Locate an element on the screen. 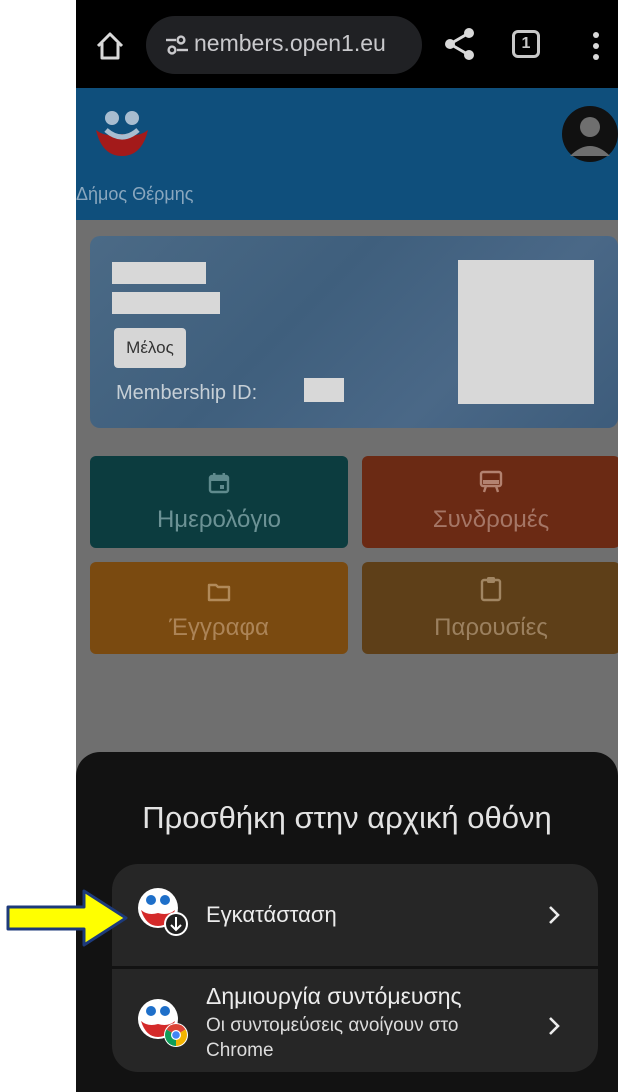  tile-attendance: Παρουσίες is located at coordinates (490, 608).